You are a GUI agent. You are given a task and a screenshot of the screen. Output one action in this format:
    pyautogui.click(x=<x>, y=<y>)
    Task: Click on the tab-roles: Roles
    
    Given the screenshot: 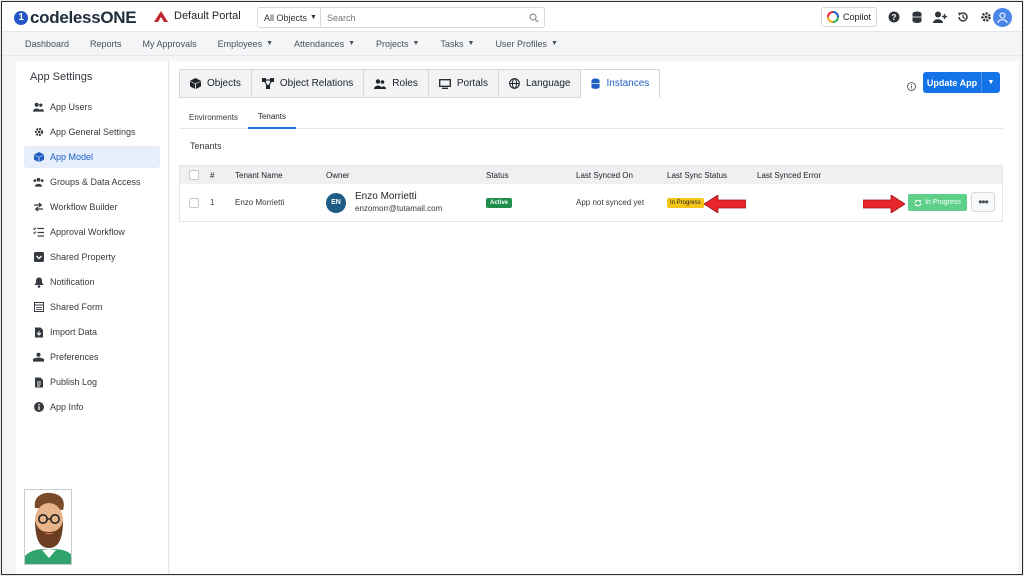 What is the action you would take?
    pyautogui.click(x=395, y=83)
    